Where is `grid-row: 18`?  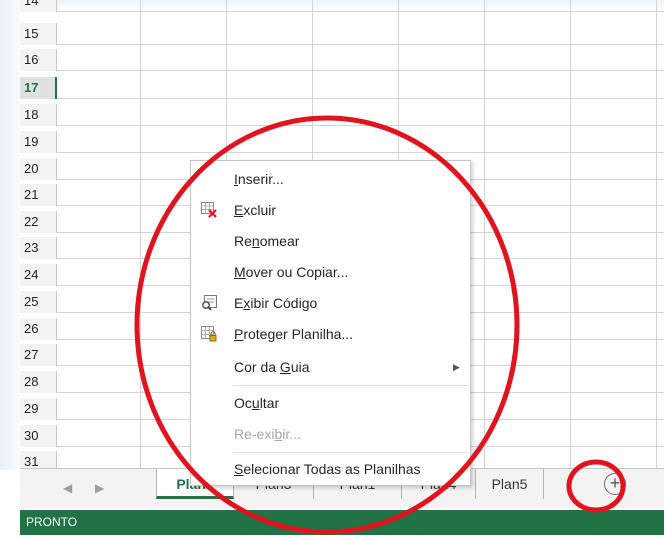
grid-row: 18 is located at coordinates (342, 115).